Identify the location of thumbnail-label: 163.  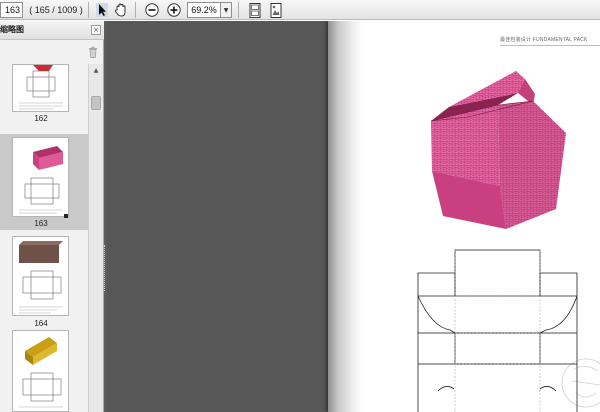
(41, 223).